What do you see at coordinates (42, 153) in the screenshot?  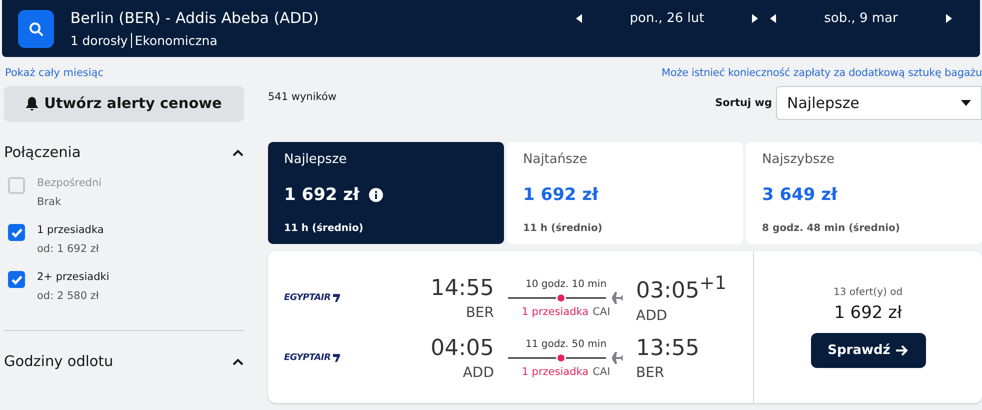 I see `filter-title: Połączenia` at bounding box center [42, 153].